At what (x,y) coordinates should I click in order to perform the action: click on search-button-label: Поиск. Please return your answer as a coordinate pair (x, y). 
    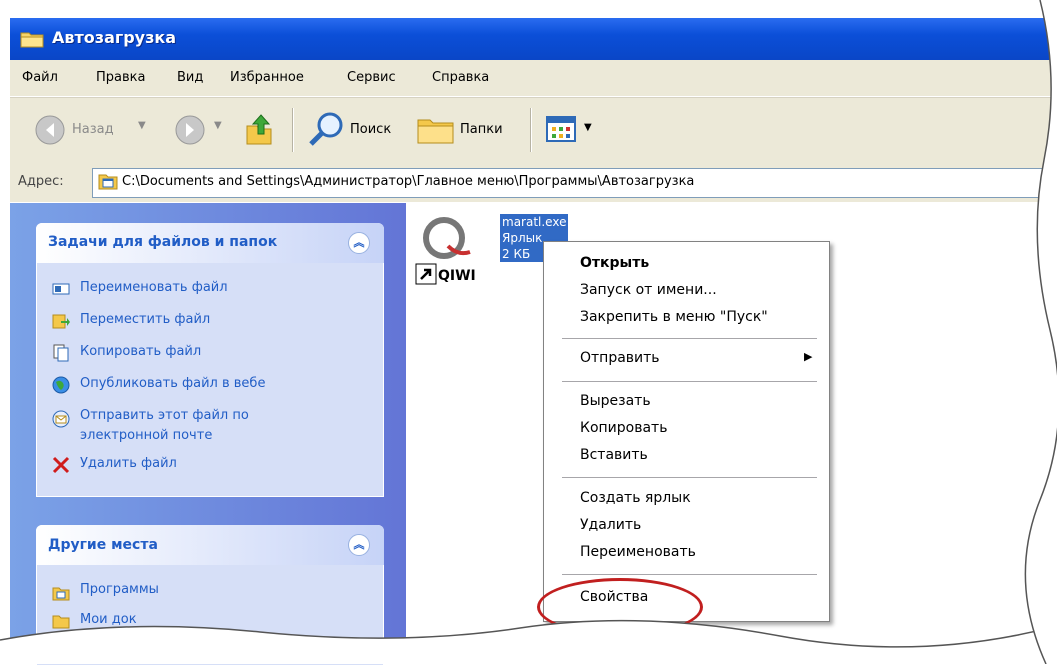
    Looking at the image, I should click on (370, 129).